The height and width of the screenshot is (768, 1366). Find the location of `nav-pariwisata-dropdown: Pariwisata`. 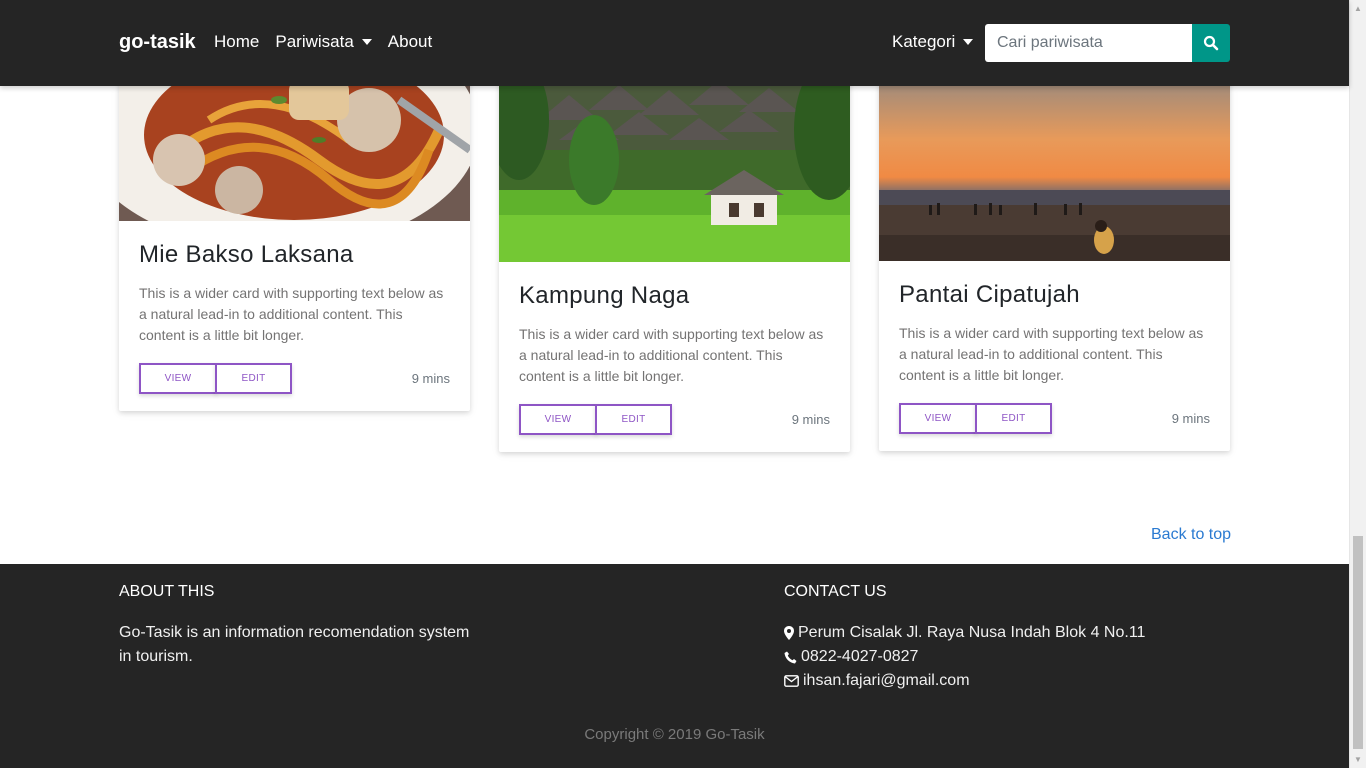

nav-pariwisata-dropdown: Pariwisata is located at coordinates (323, 42).